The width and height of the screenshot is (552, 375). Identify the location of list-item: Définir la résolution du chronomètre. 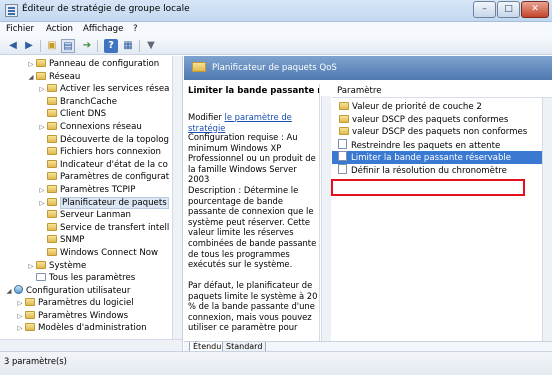
(442, 170).